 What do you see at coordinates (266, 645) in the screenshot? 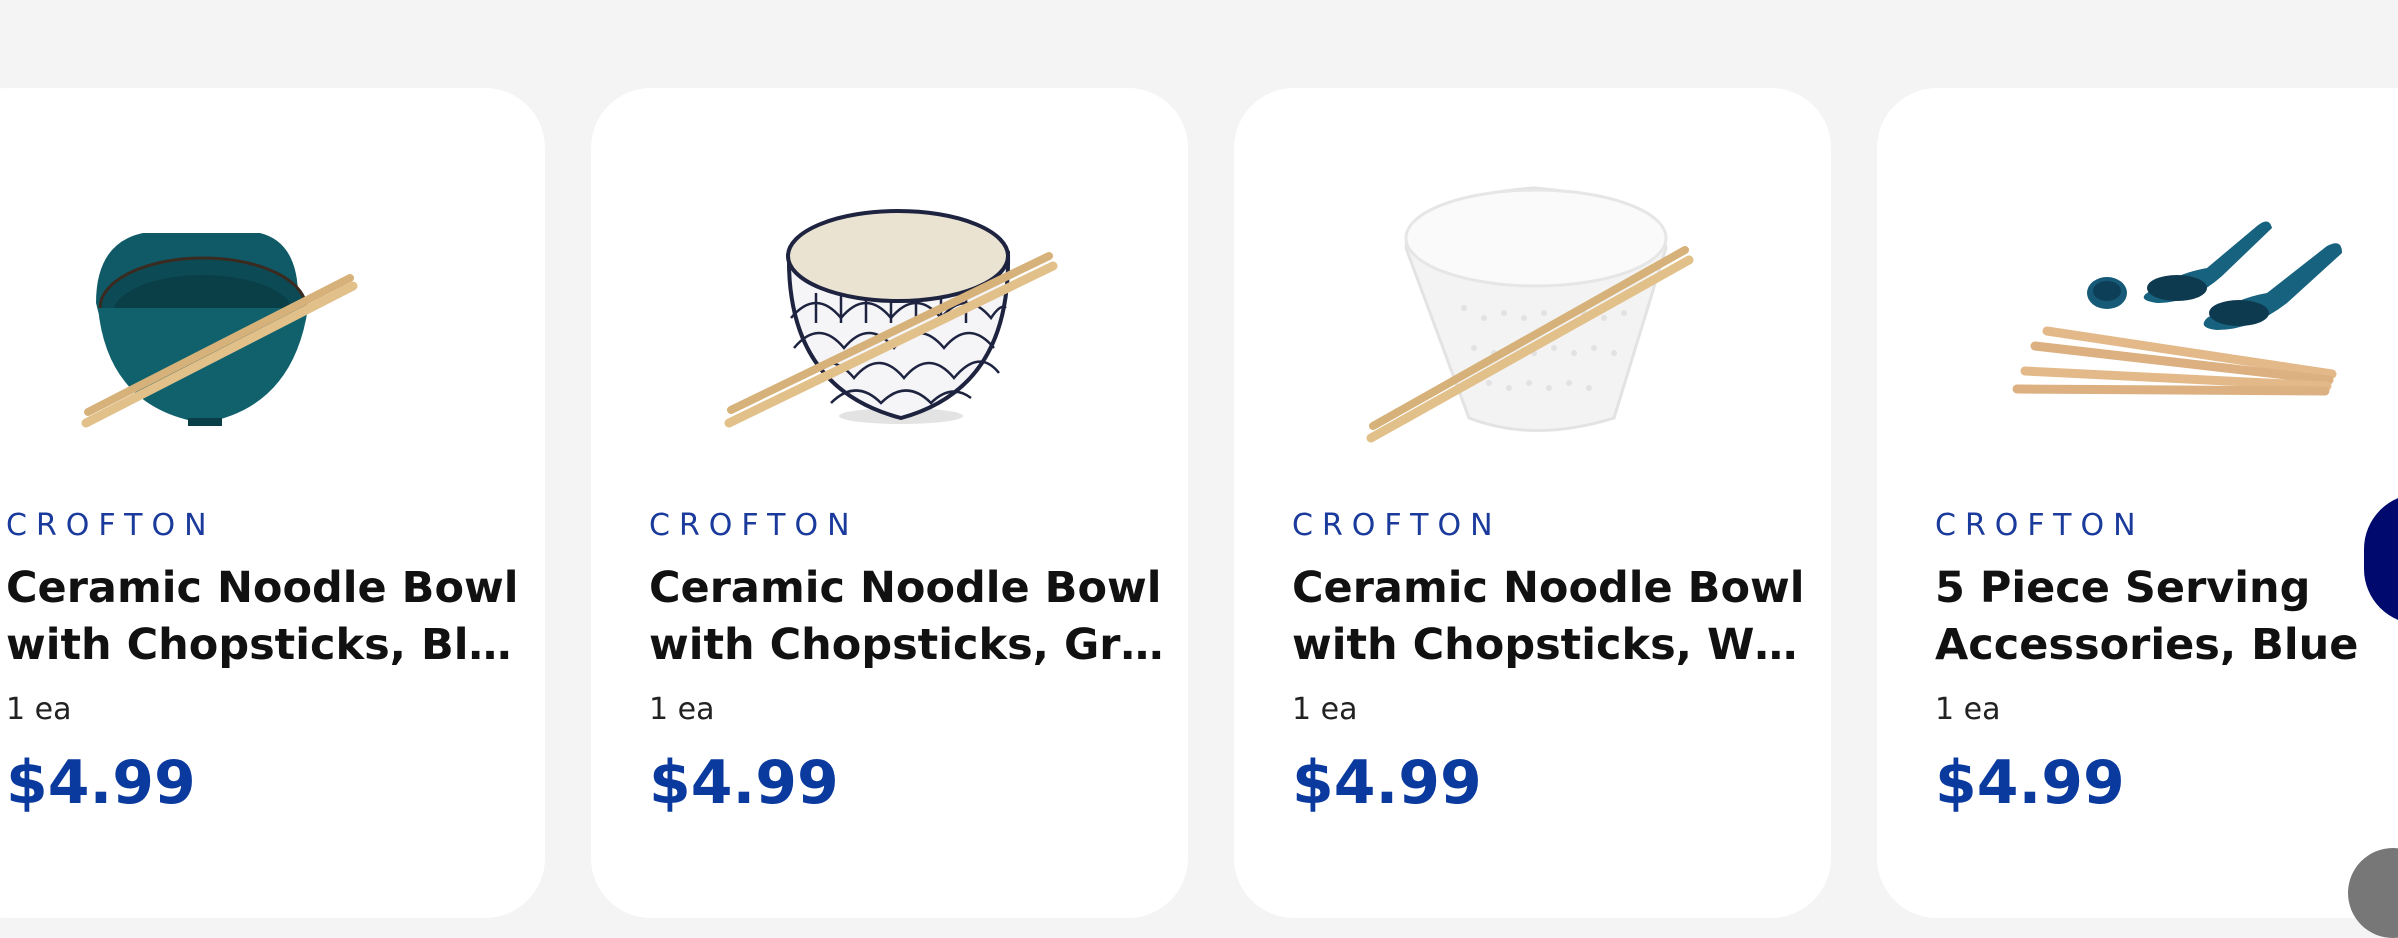
I see `product-title-line: with Chopsticks, Blue` at bounding box center [266, 645].